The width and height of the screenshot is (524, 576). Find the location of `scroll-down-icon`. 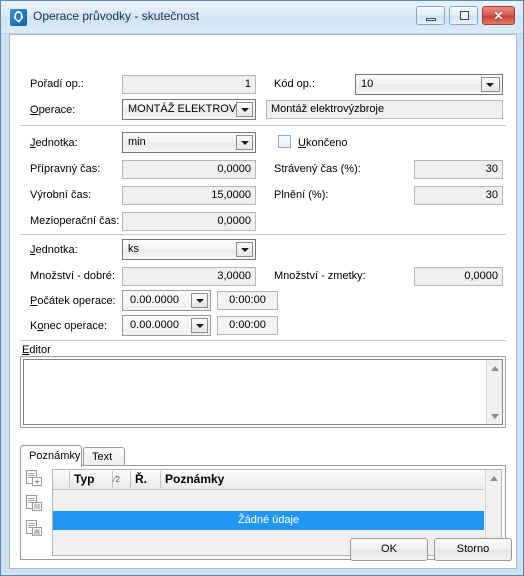

scroll-down-icon is located at coordinates (495, 416).